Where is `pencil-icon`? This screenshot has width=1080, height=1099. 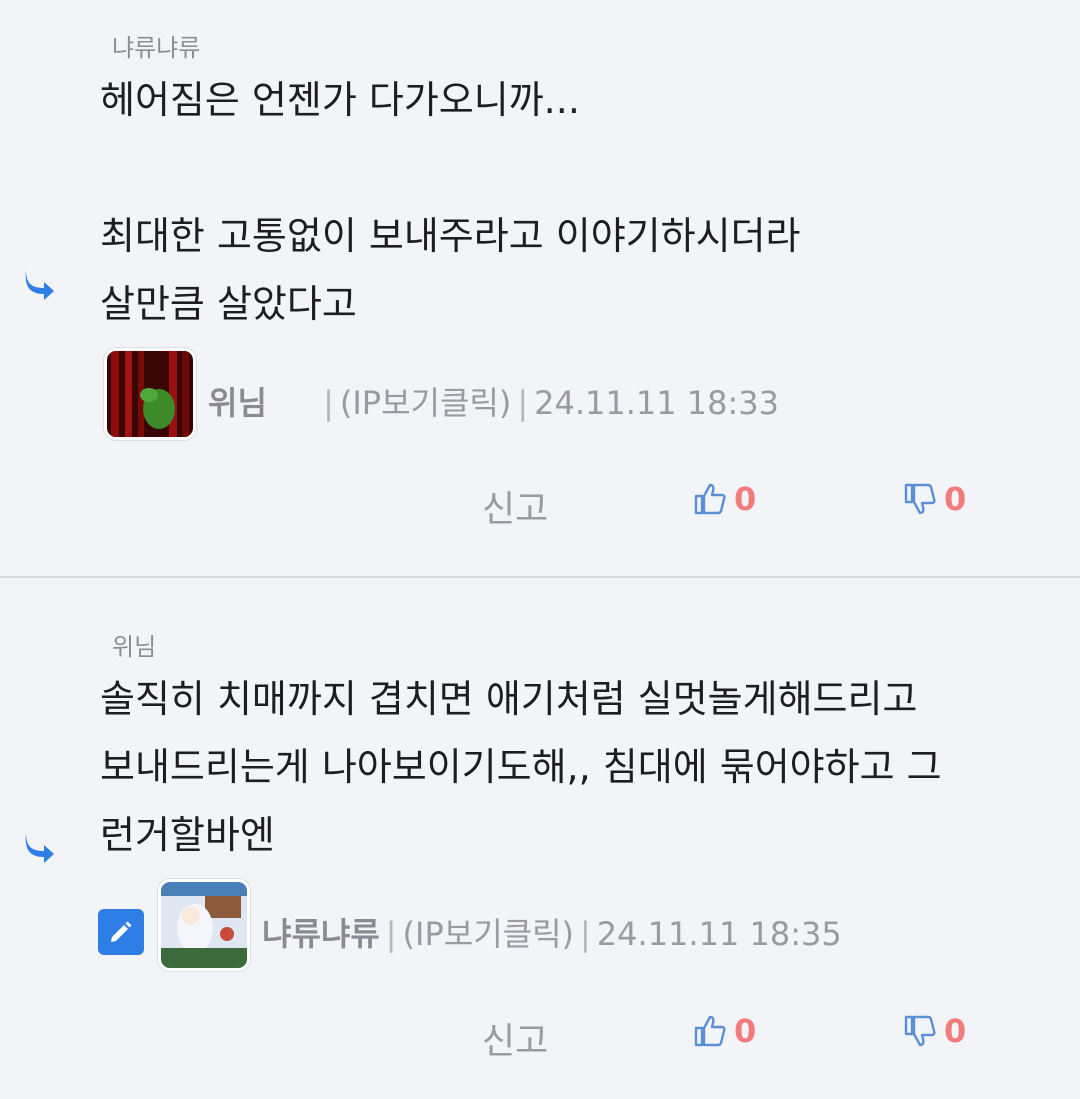
pencil-icon is located at coordinates (121, 931).